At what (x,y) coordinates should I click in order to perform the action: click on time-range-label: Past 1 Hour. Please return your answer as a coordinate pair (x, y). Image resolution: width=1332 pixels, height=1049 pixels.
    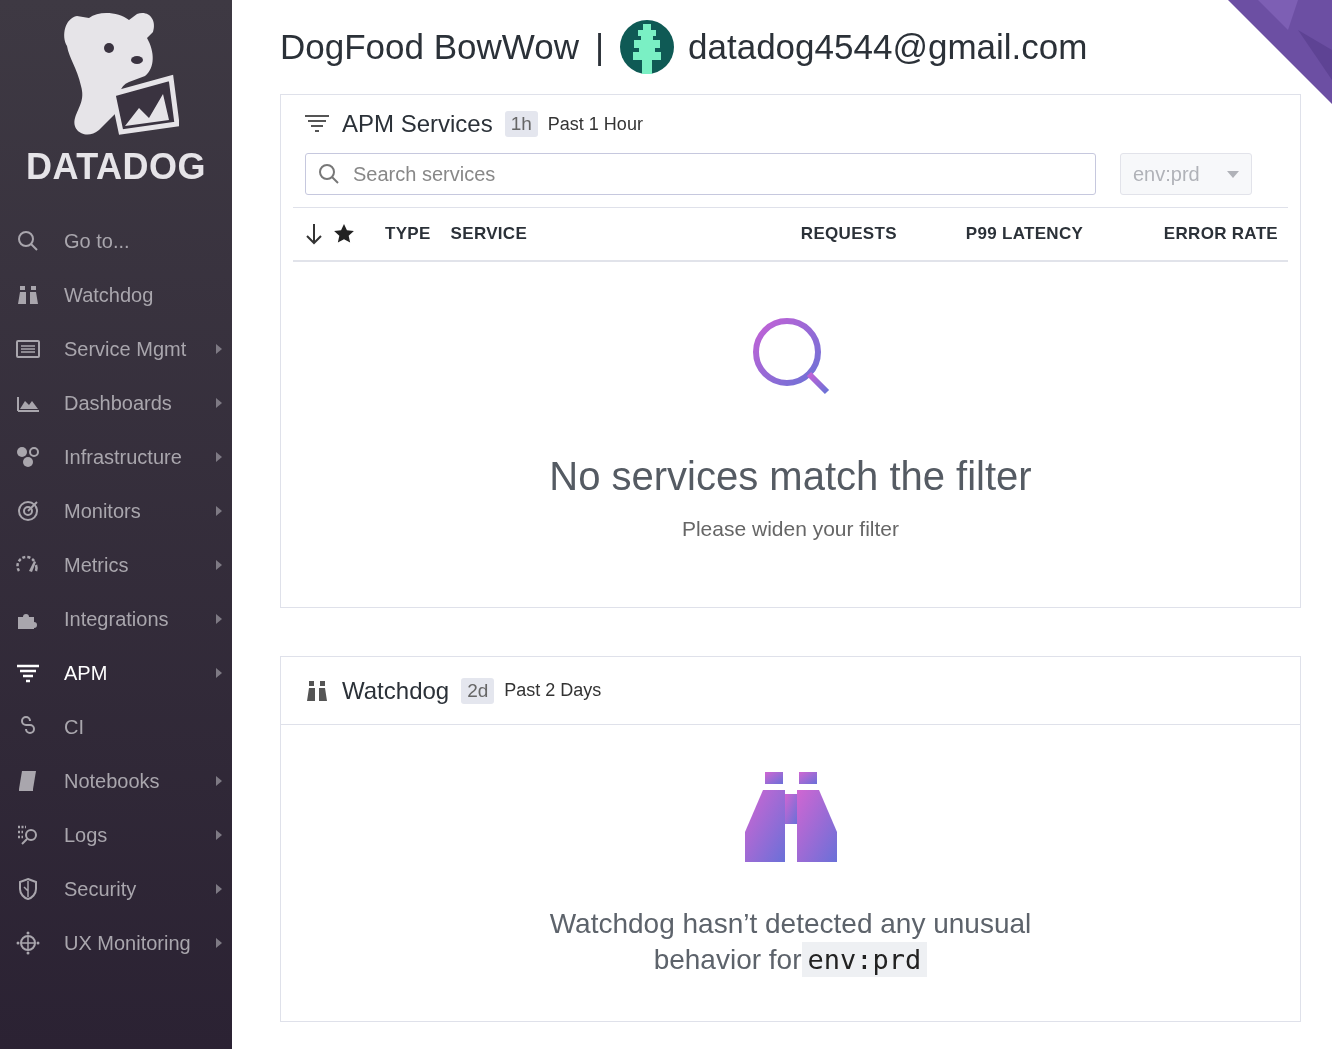
    Looking at the image, I should click on (595, 124).